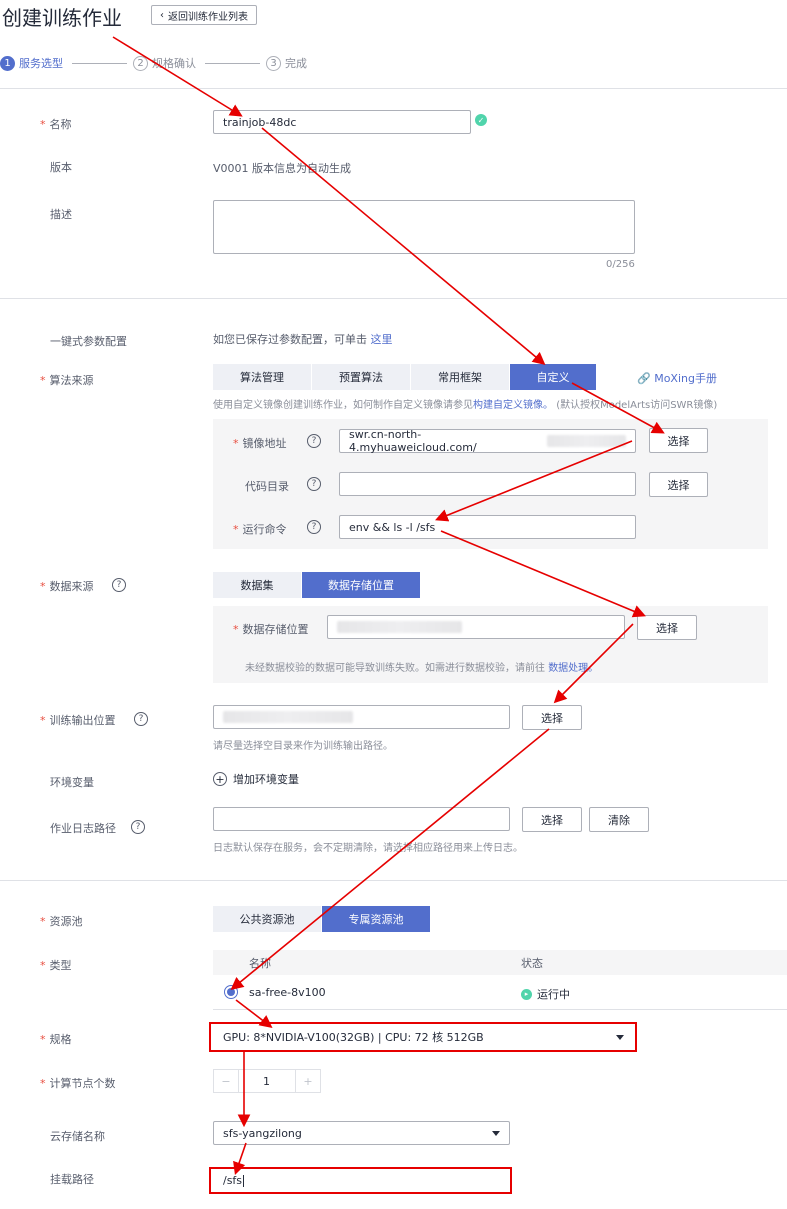 This screenshot has height=1209, width=787. Describe the element at coordinates (644, 378) in the screenshot. I see `link-icon: 🔗` at that location.